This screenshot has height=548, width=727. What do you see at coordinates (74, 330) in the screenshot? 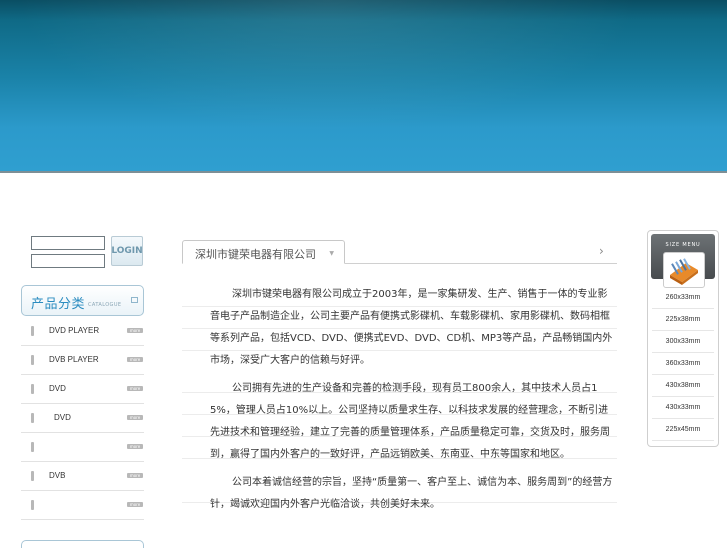
I see `category-item-label: DVD PLAYER` at bounding box center [74, 330].